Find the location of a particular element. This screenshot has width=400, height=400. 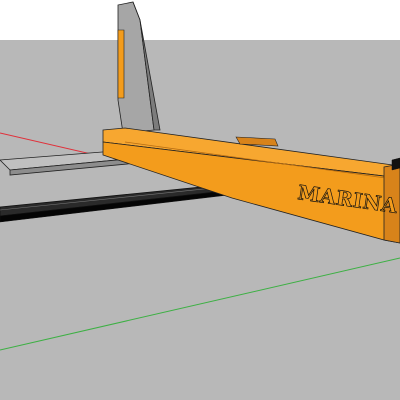

mast-orange-strip is located at coordinates (121, 64).